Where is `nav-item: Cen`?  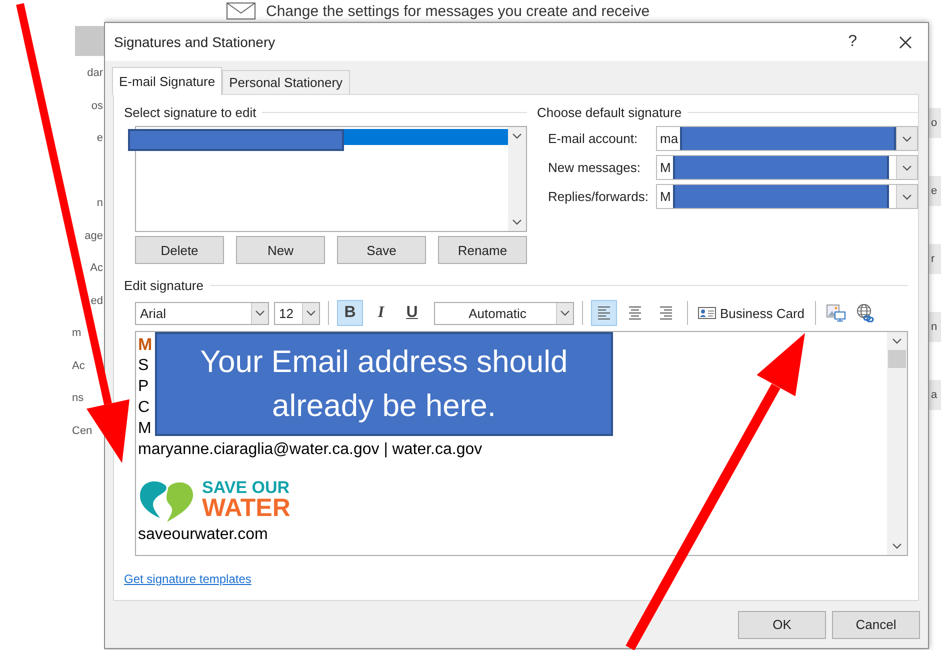
nav-item: Cen is located at coordinates (47, 436).